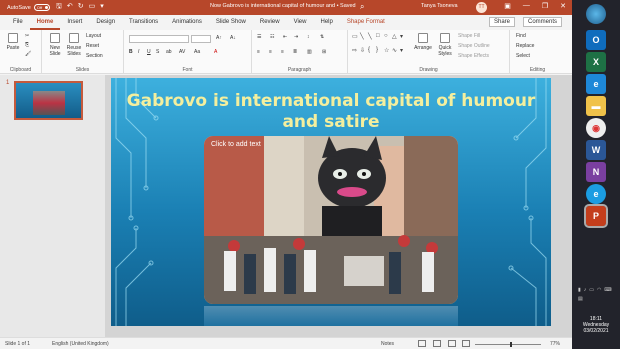  What do you see at coordinates (157, 52) in the screenshot?
I see `shadow-icon: S` at bounding box center [157, 52].